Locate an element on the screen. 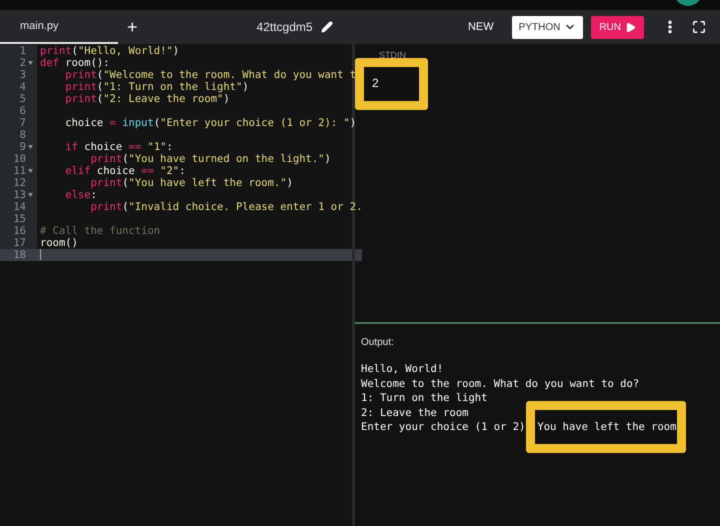 This screenshot has height=526, width=720. new-button: NEW is located at coordinates (481, 27).